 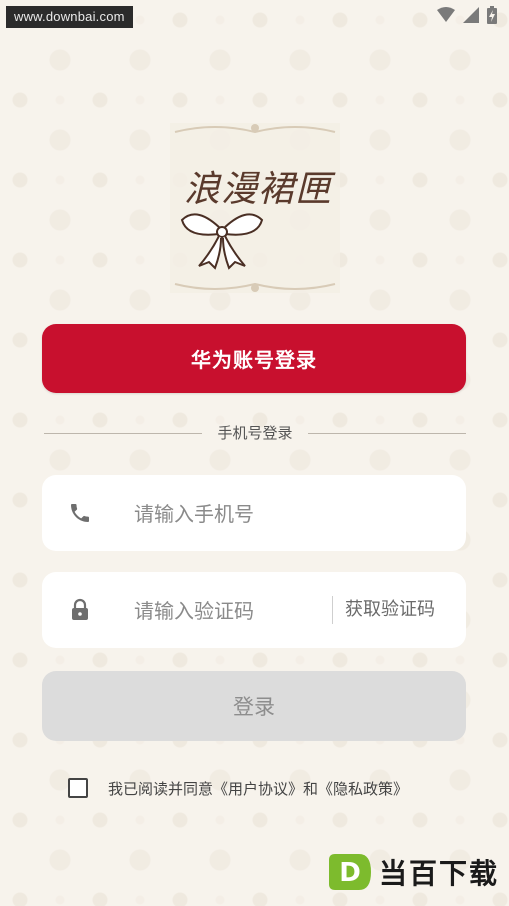 I want to click on login-button: 登录, so click(x=254, y=706).